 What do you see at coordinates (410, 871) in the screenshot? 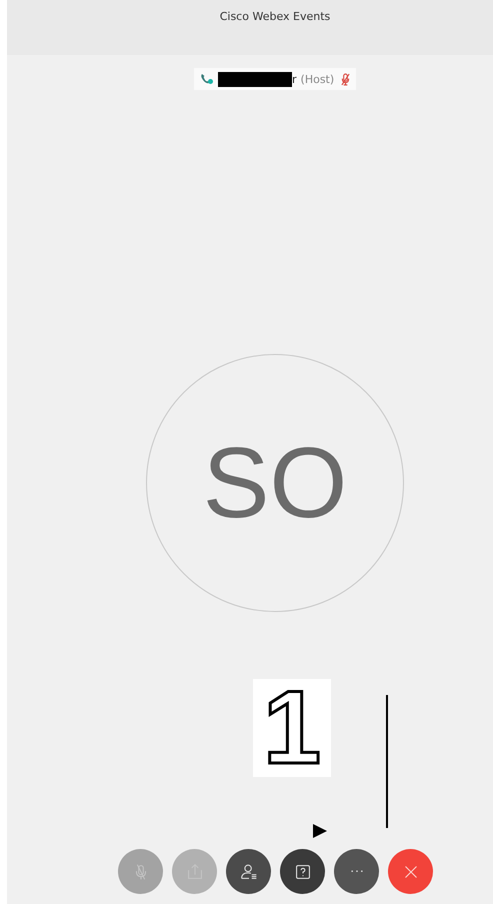
I see `leave-button` at bounding box center [410, 871].